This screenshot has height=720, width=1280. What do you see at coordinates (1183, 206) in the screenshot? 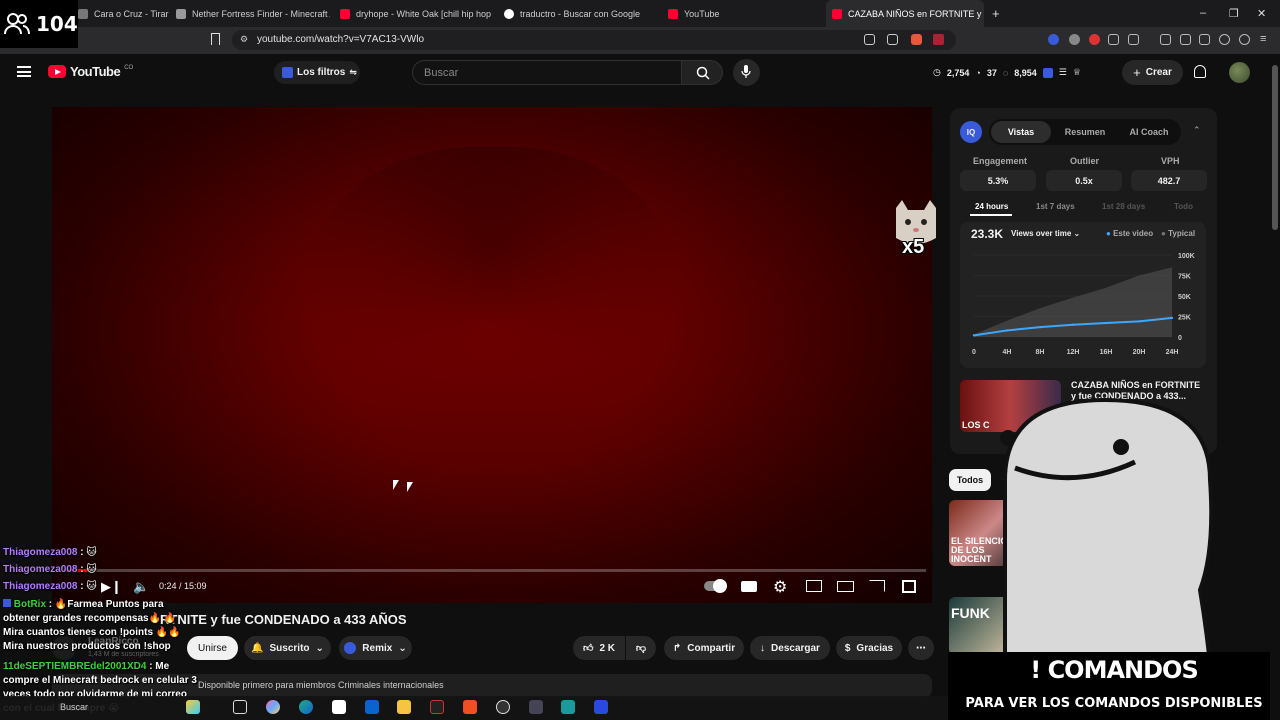
I see `range-all: Todo` at bounding box center [1183, 206].